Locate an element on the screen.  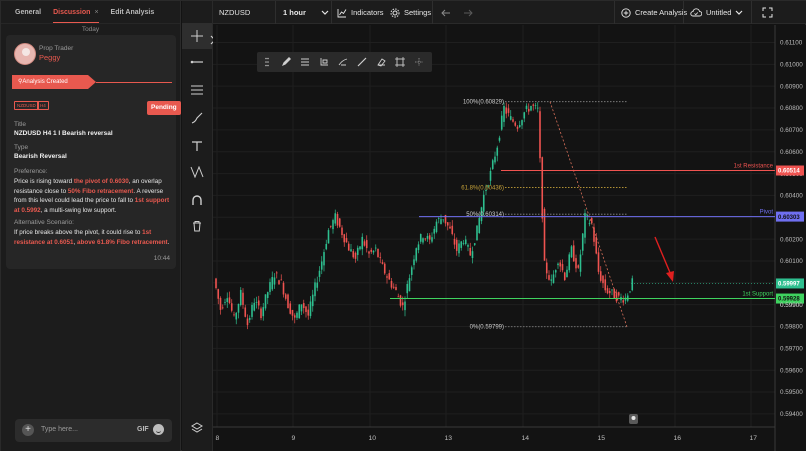
settings-button: Settings is located at coordinates (410, 12).